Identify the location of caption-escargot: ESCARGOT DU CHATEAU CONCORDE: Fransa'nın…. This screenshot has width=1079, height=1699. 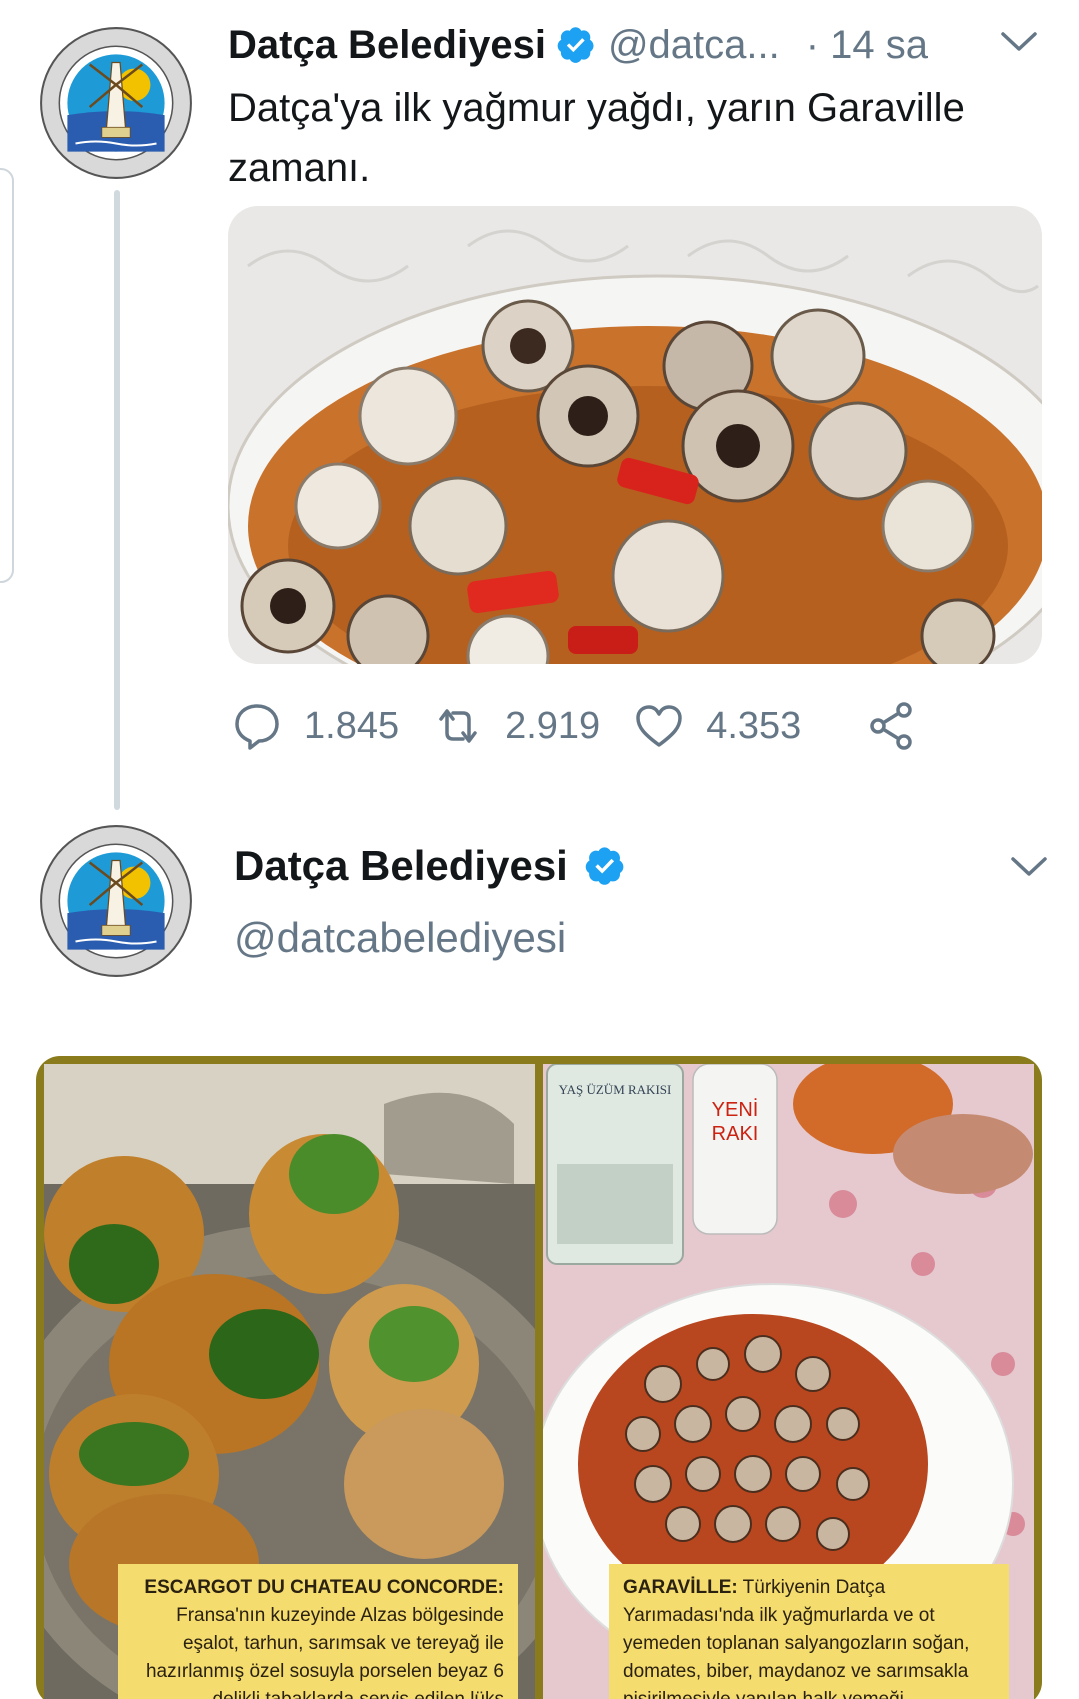
(318, 1631).